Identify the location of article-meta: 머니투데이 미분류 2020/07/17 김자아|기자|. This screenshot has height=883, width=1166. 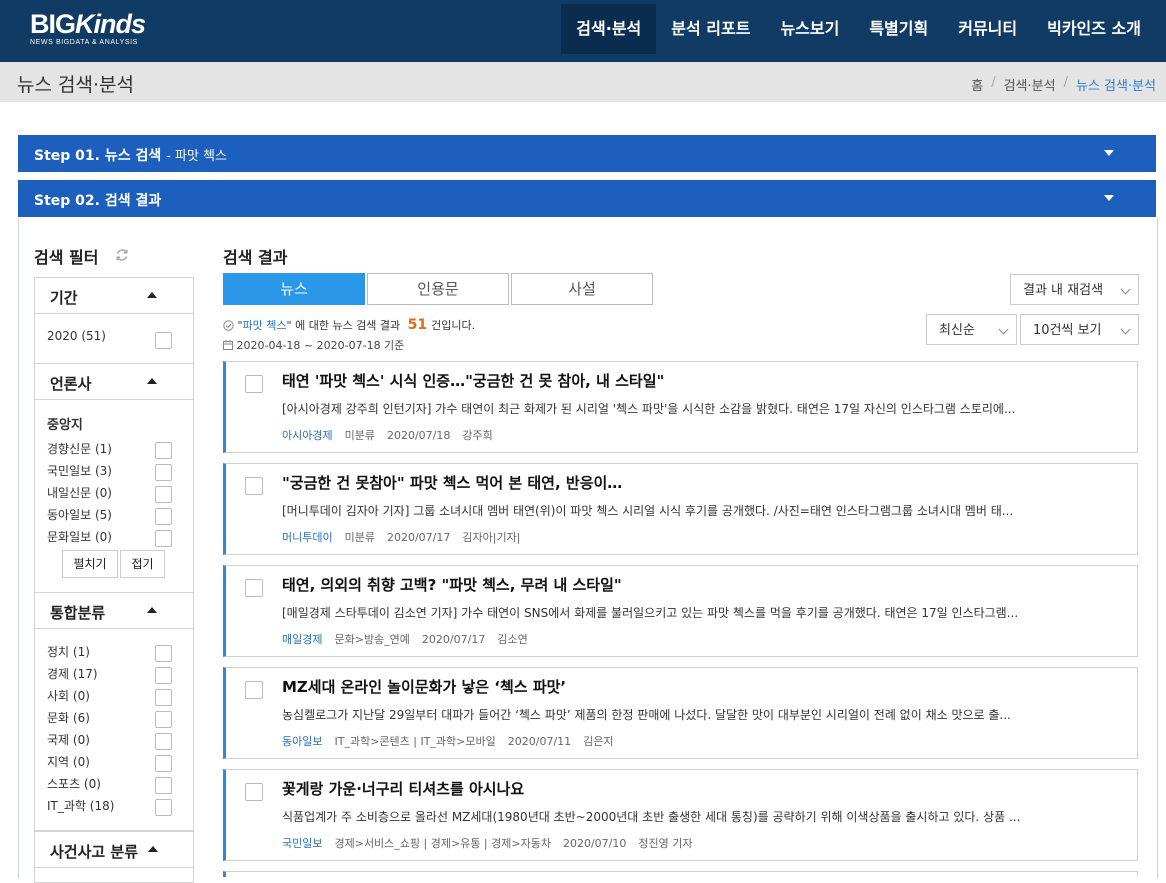
(401, 537).